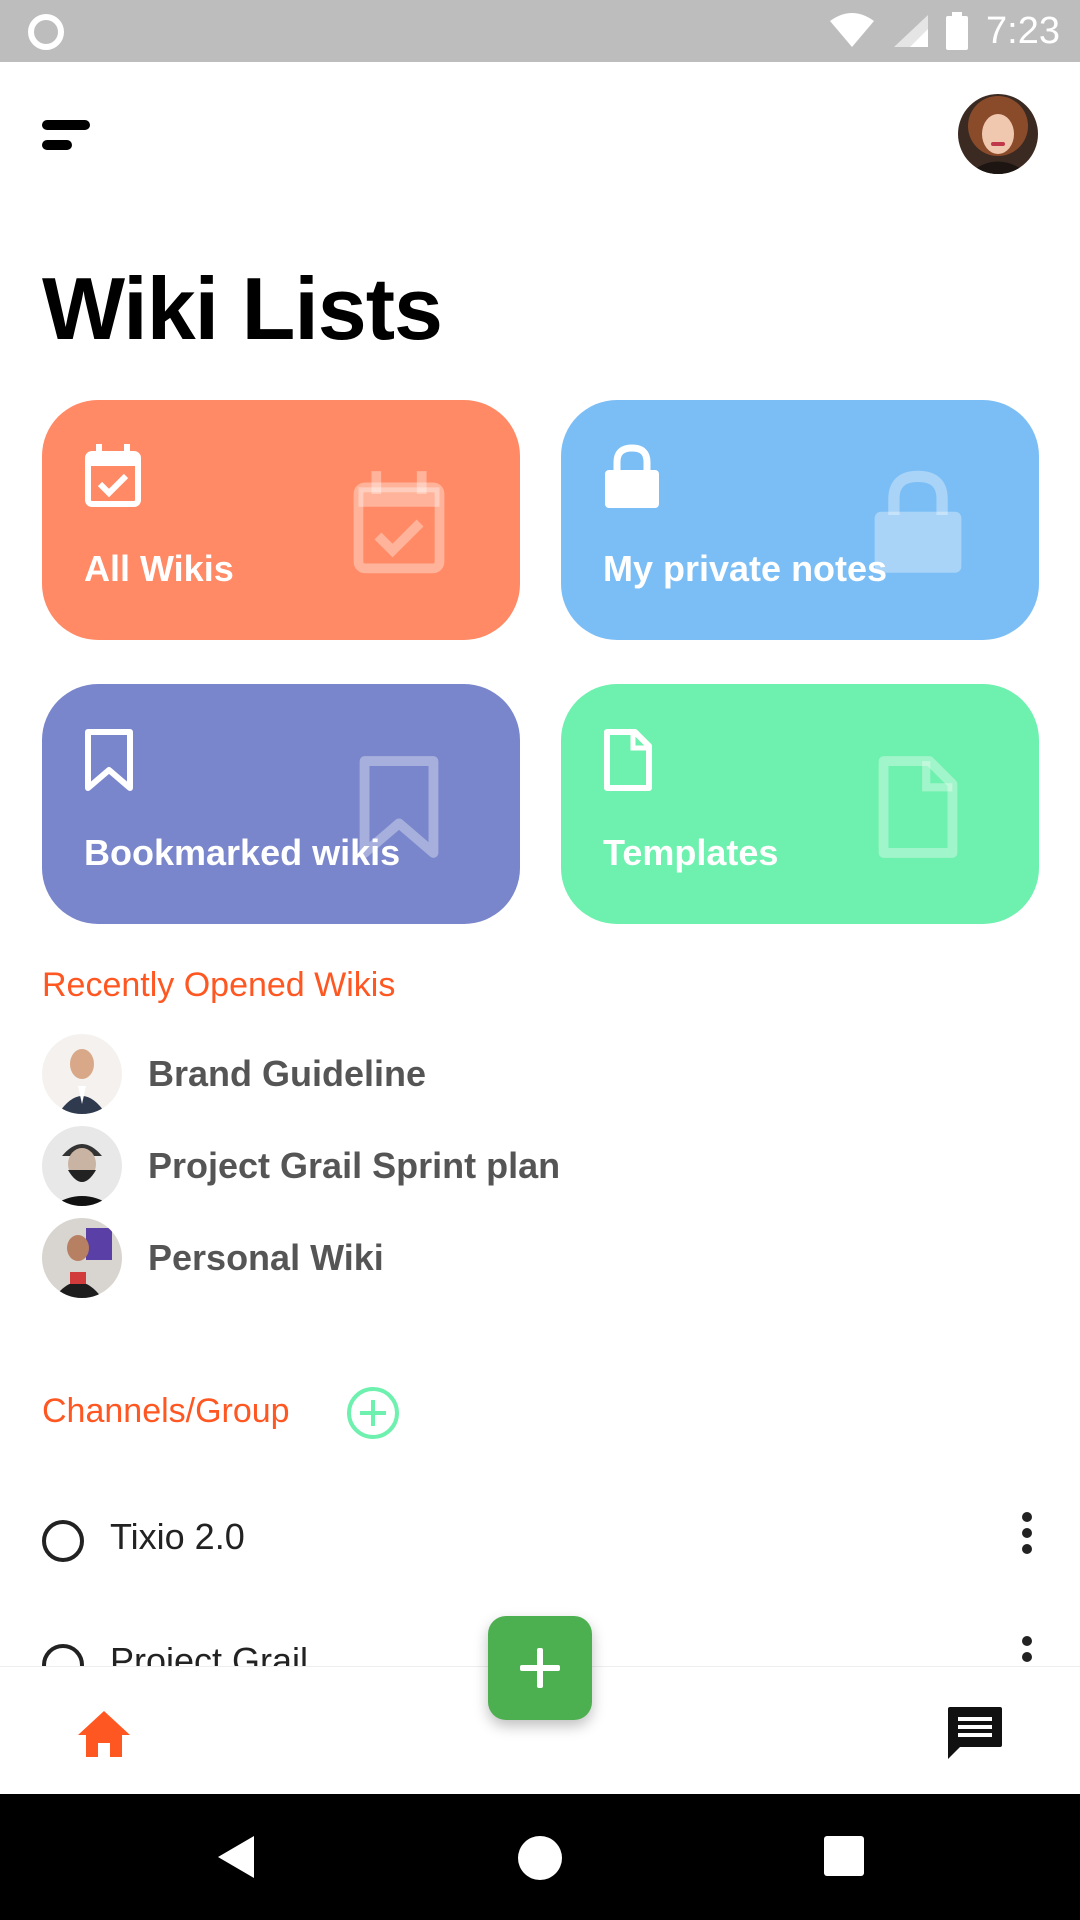 The width and height of the screenshot is (1080, 1920). What do you see at coordinates (373, 1413) in the screenshot?
I see `add-channel-icon` at bounding box center [373, 1413].